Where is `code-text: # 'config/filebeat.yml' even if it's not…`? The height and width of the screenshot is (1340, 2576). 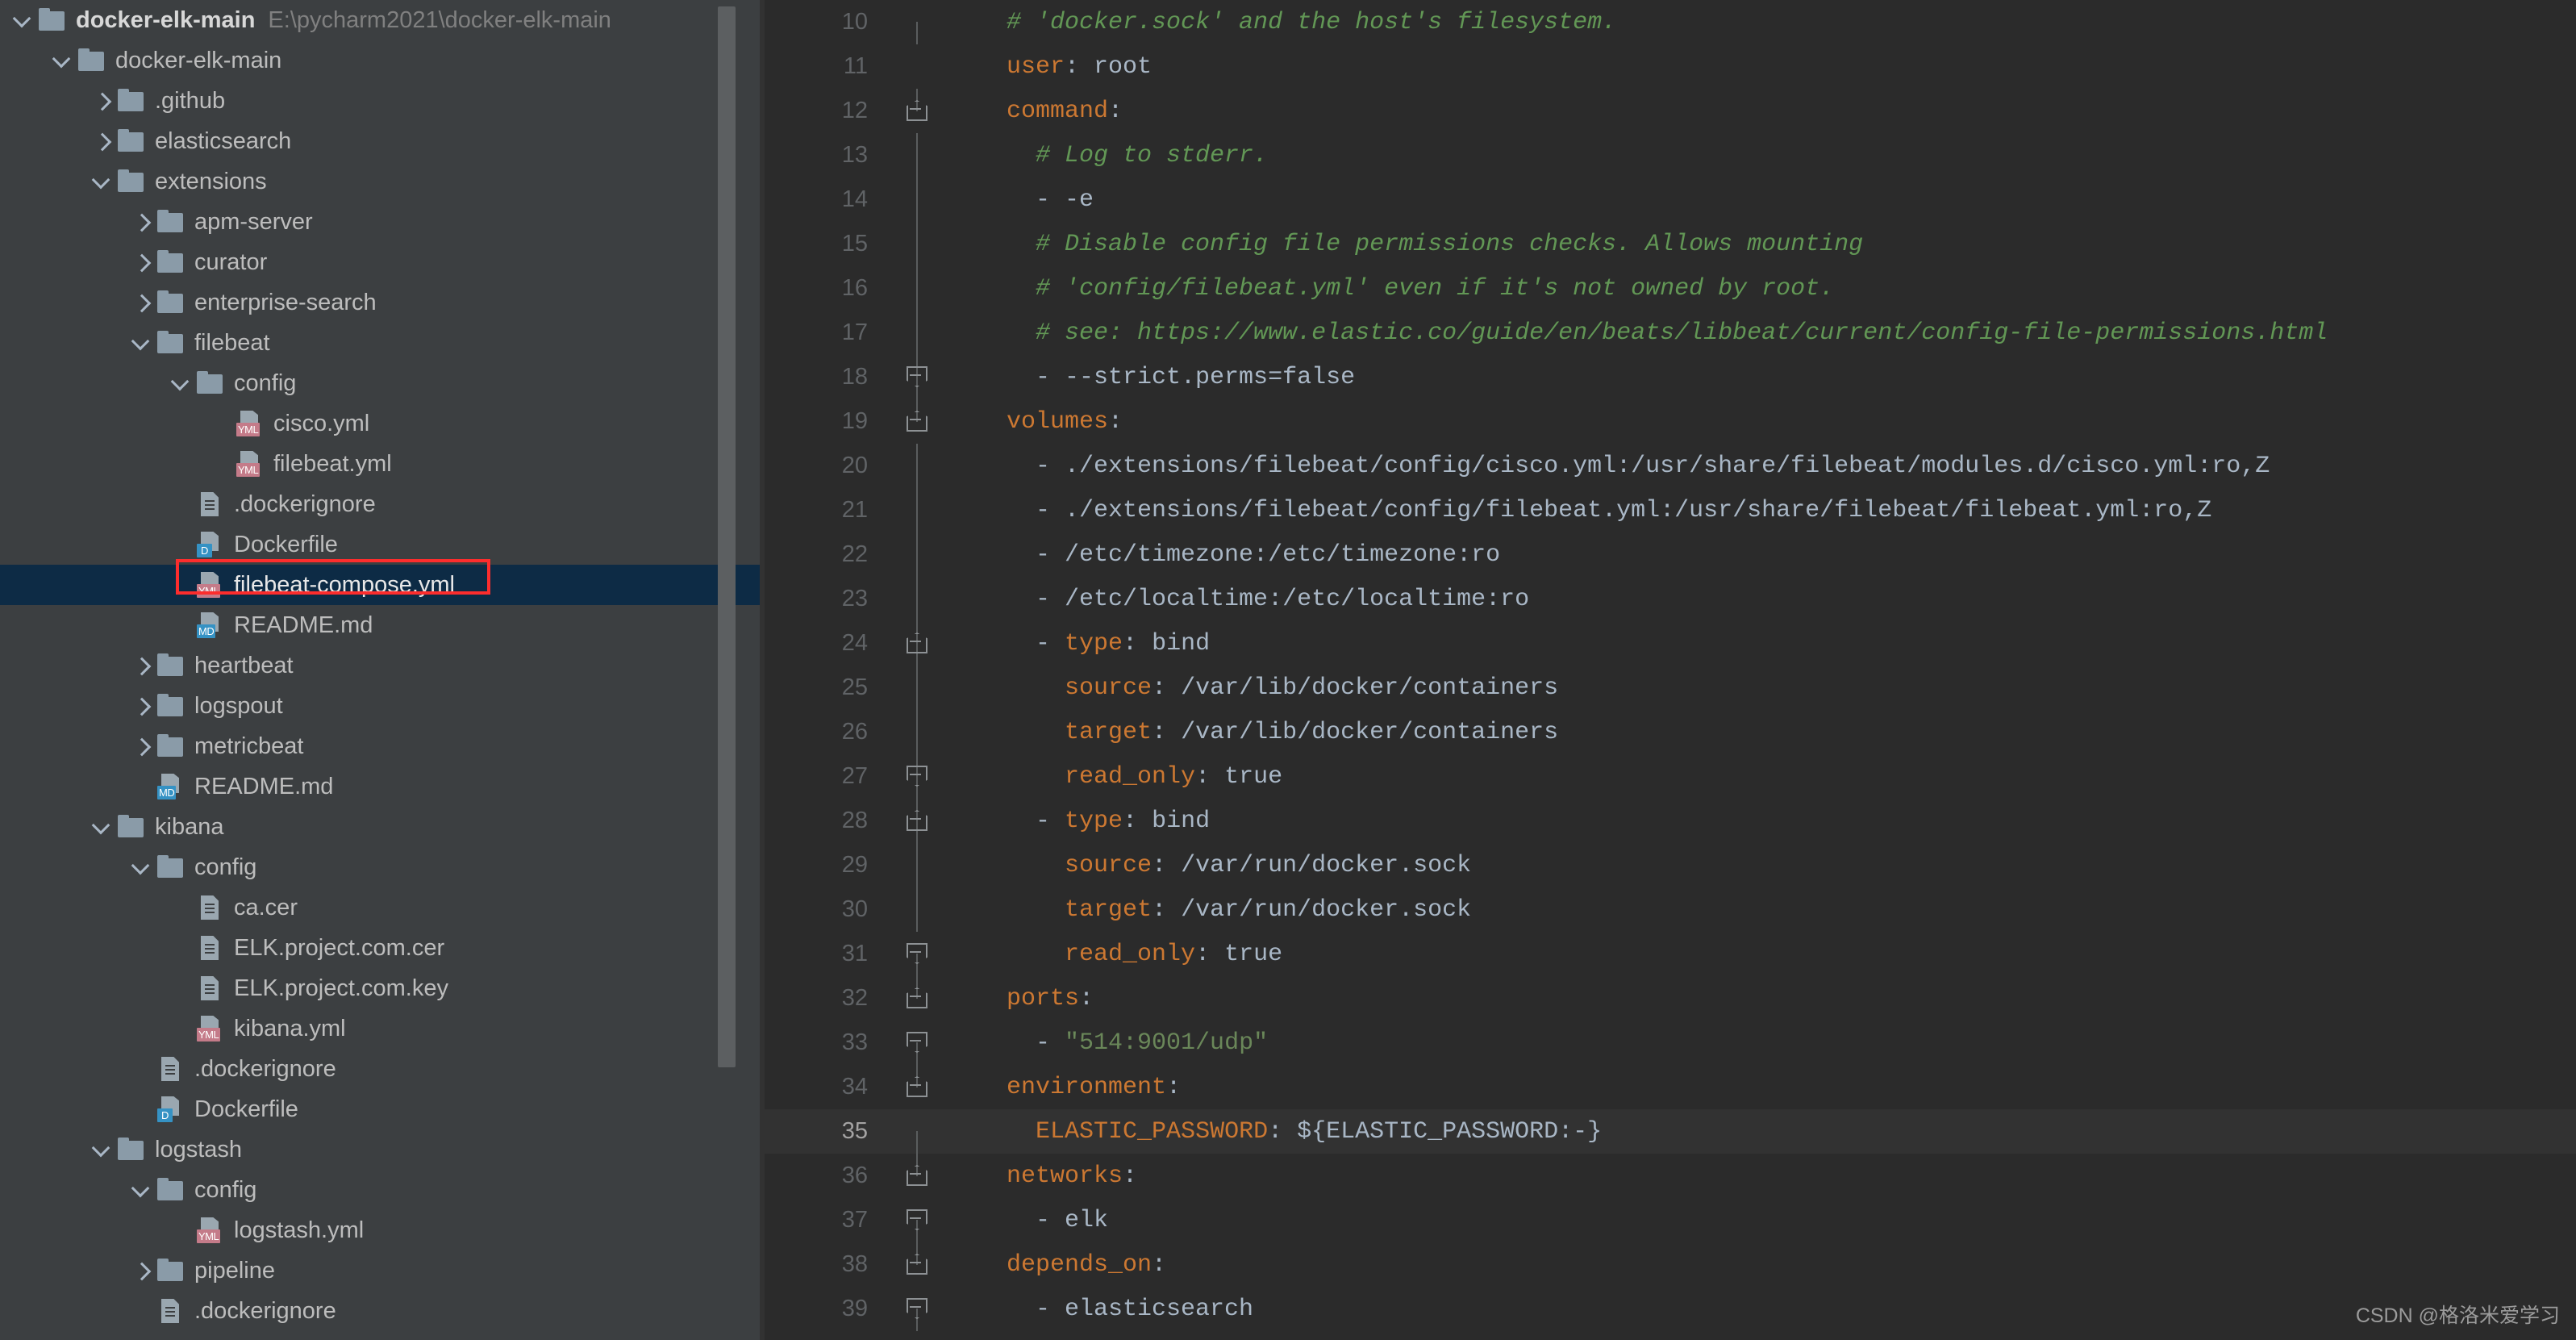 code-text: # 'config/filebeat.yml' even if it's not… is located at coordinates (1391, 289).